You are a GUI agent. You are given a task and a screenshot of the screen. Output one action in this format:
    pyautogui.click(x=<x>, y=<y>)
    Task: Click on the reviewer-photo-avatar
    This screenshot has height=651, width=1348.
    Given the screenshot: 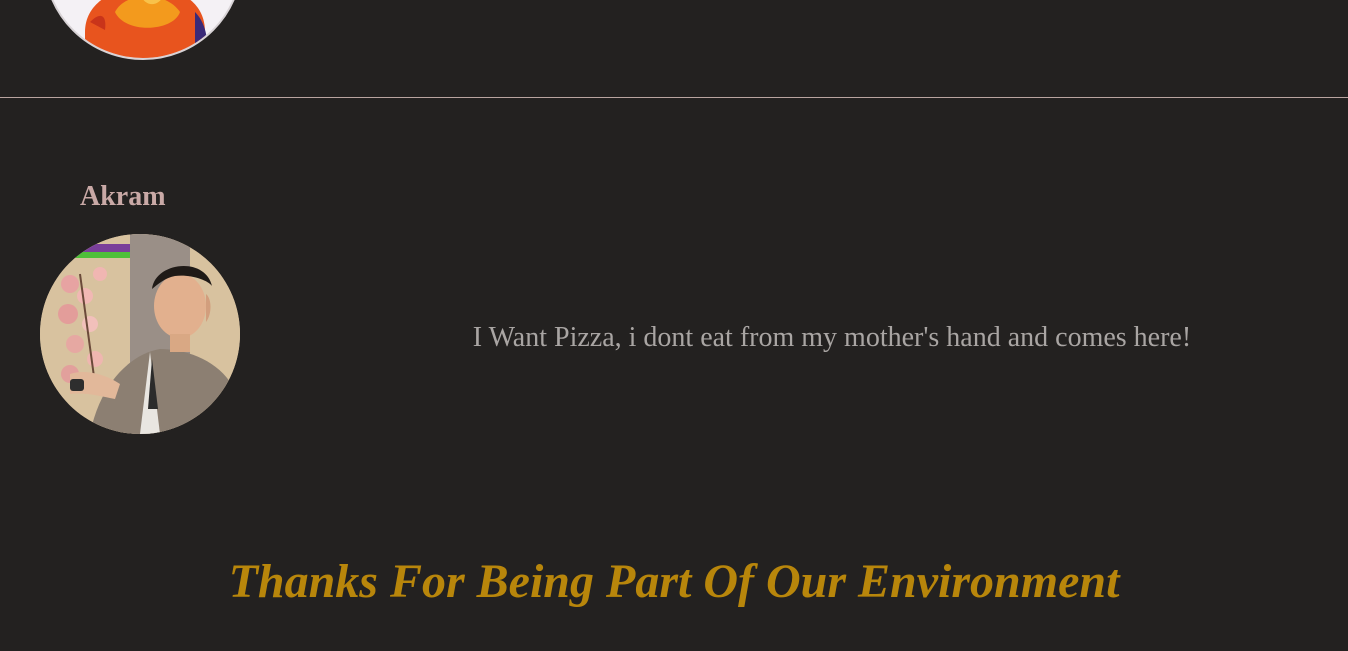 What is the action you would take?
    pyautogui.click(x=140, y=334)
    